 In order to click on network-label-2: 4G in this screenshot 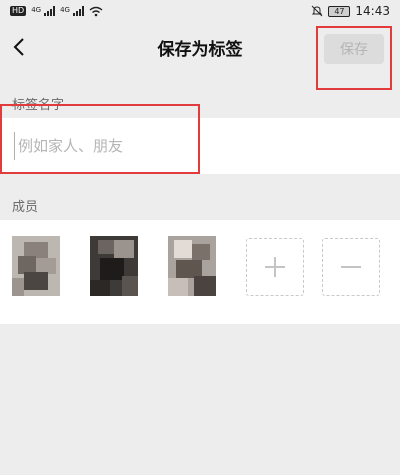, I will do `click(65, 9)`.